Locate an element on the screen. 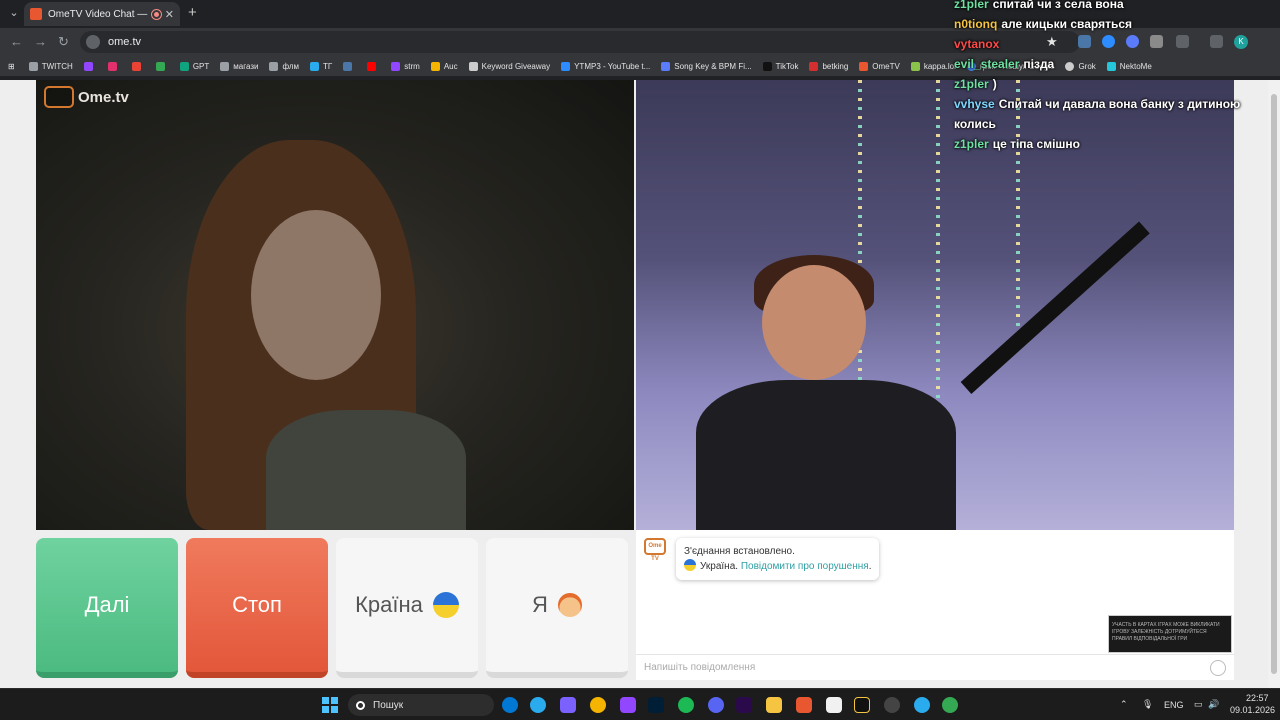 This screenshot has height=720, width=1280. bookmark-item: strm is located at coordinates (405, 66).